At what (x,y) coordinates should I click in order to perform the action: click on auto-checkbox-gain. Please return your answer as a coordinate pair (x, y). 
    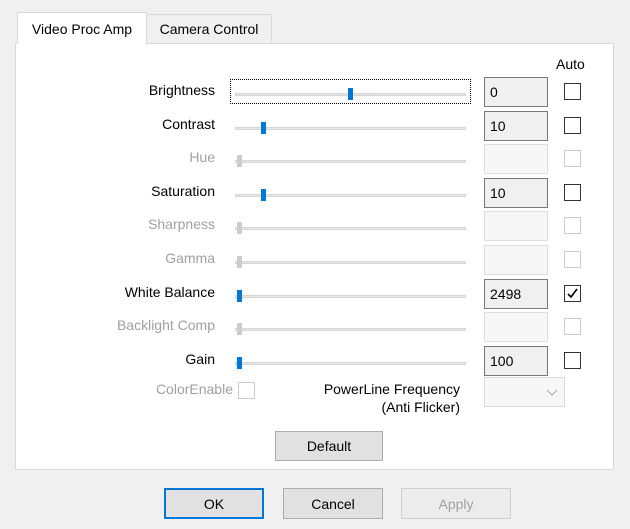
    Looking at the image, I should click on (572, 360).